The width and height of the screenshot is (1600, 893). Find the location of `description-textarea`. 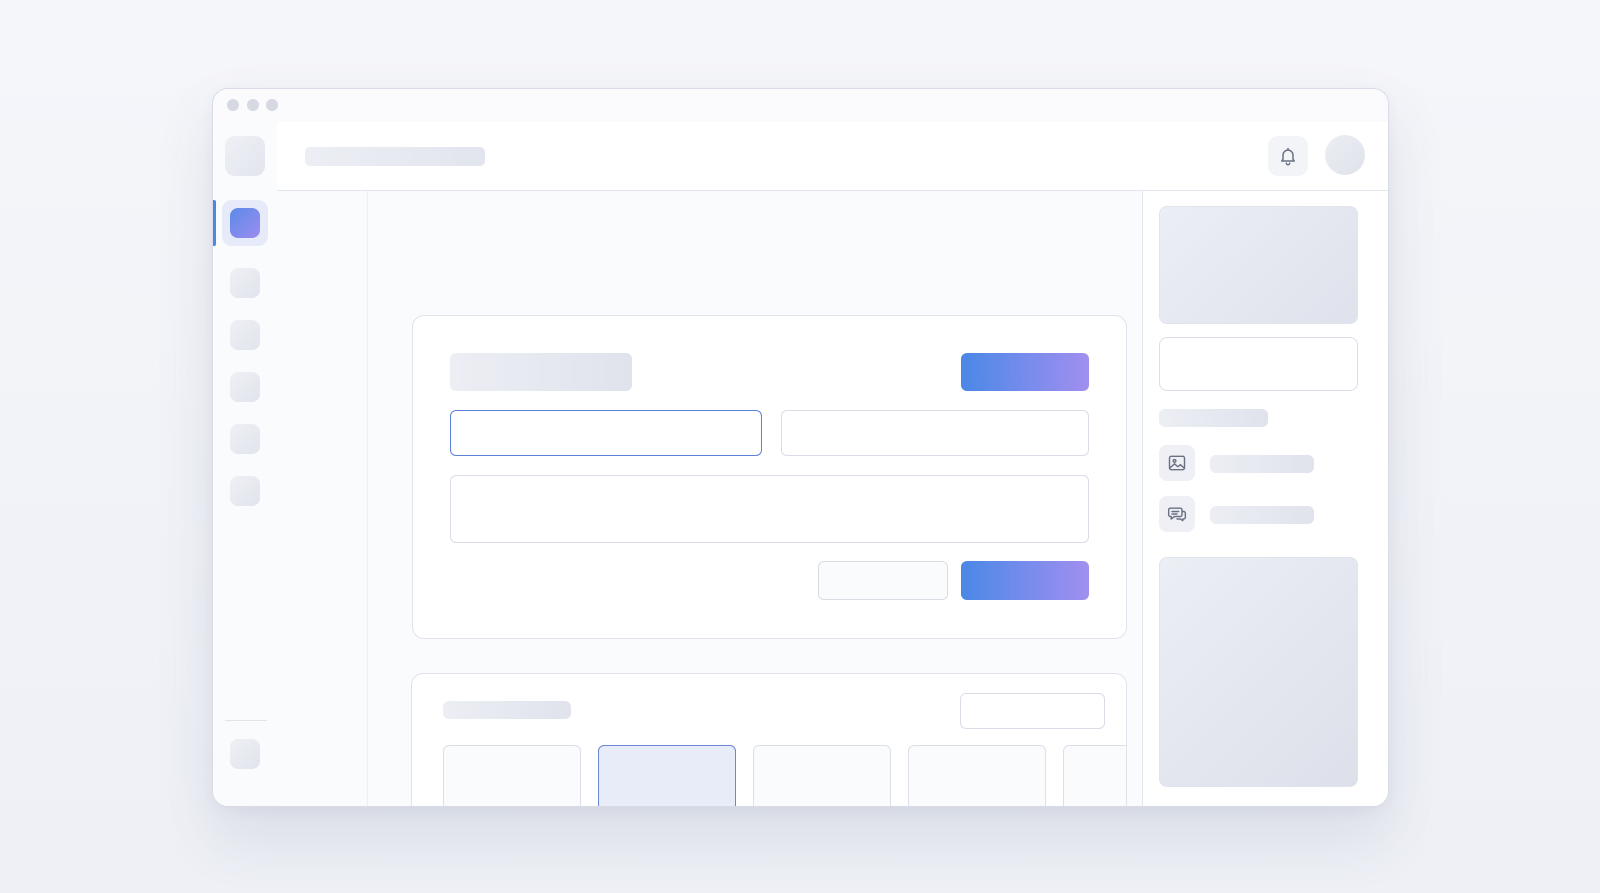

description-textarea is located at coordinates (769, 509).